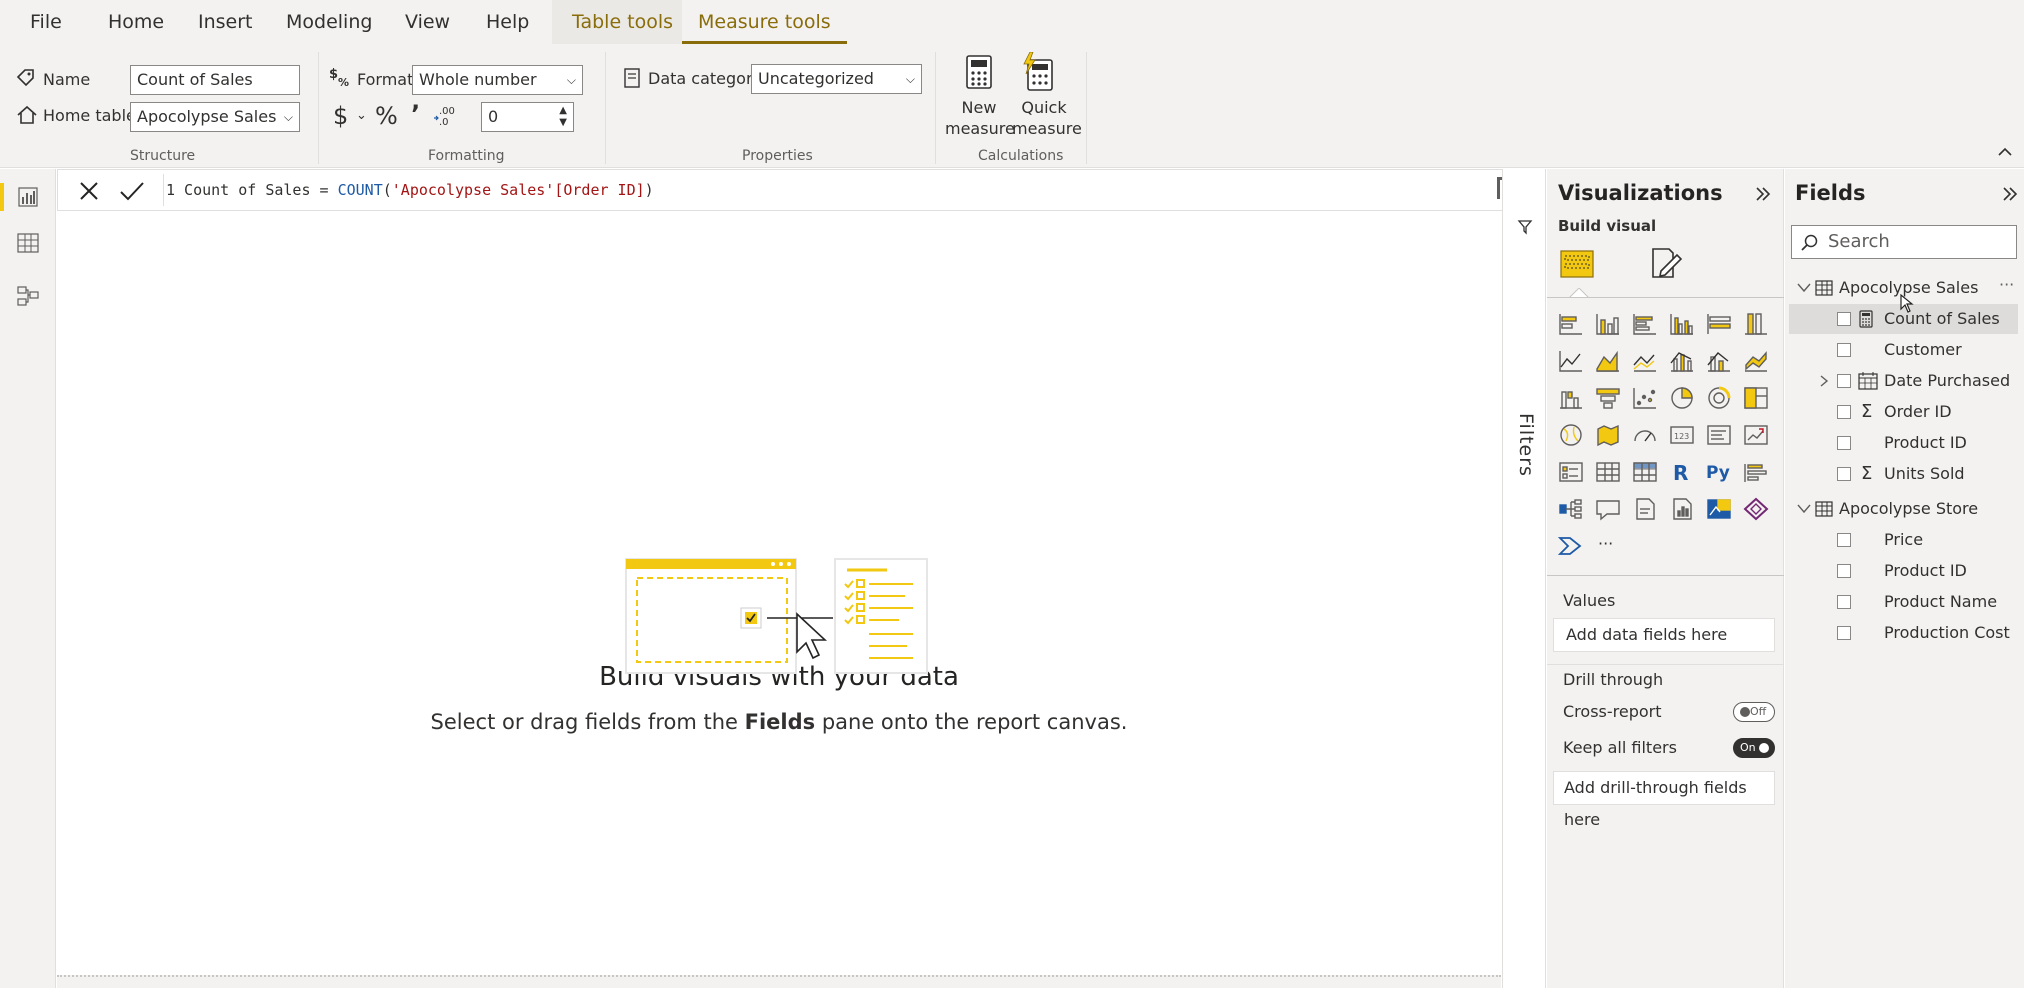 The width and height of the screenshot is (2024, 988). Describe the element at coordinates (1605, 543) in the screenshot. I see `more-visuals-icon: ···` at that location.